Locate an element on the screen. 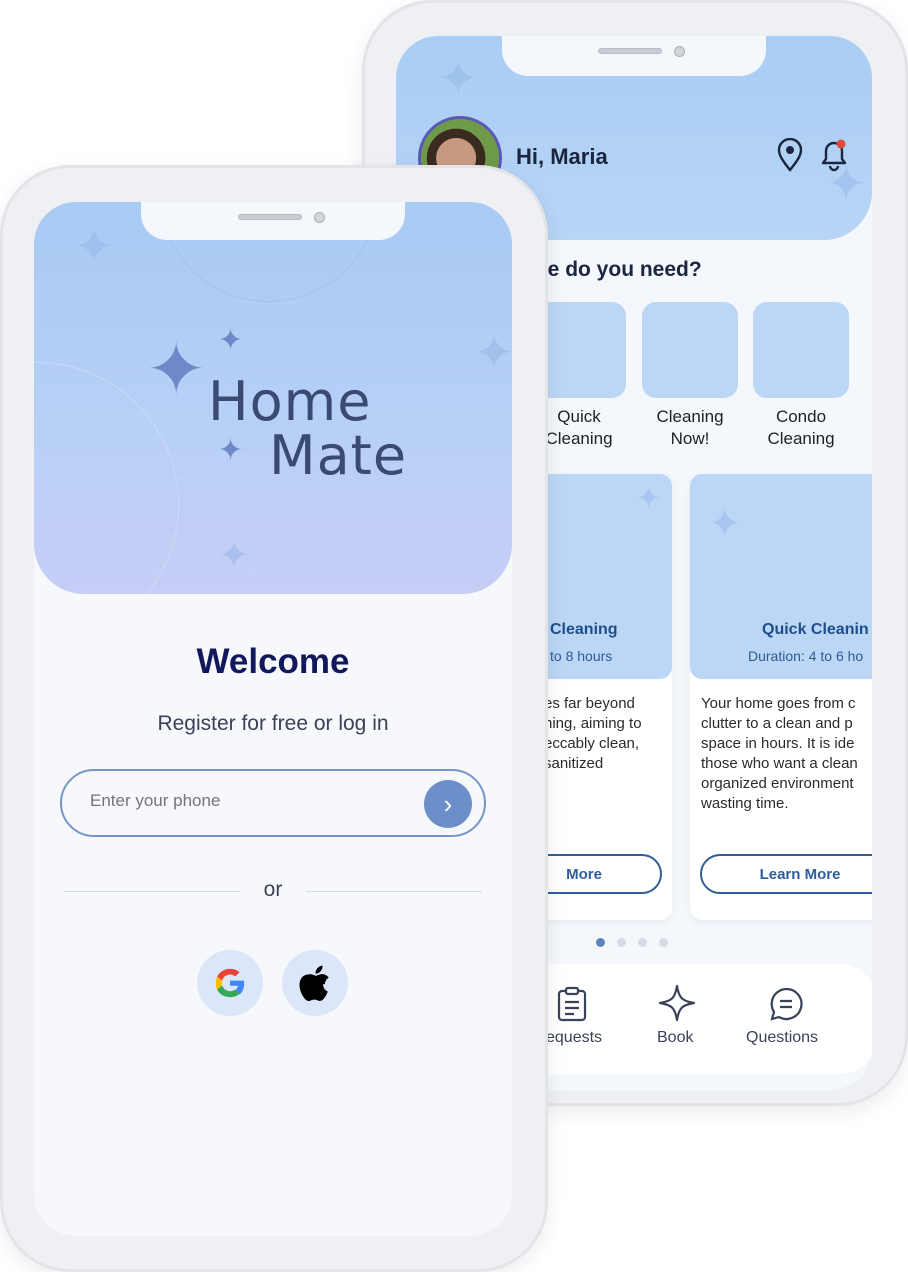  google-icon is located at coordinates (230, 983).